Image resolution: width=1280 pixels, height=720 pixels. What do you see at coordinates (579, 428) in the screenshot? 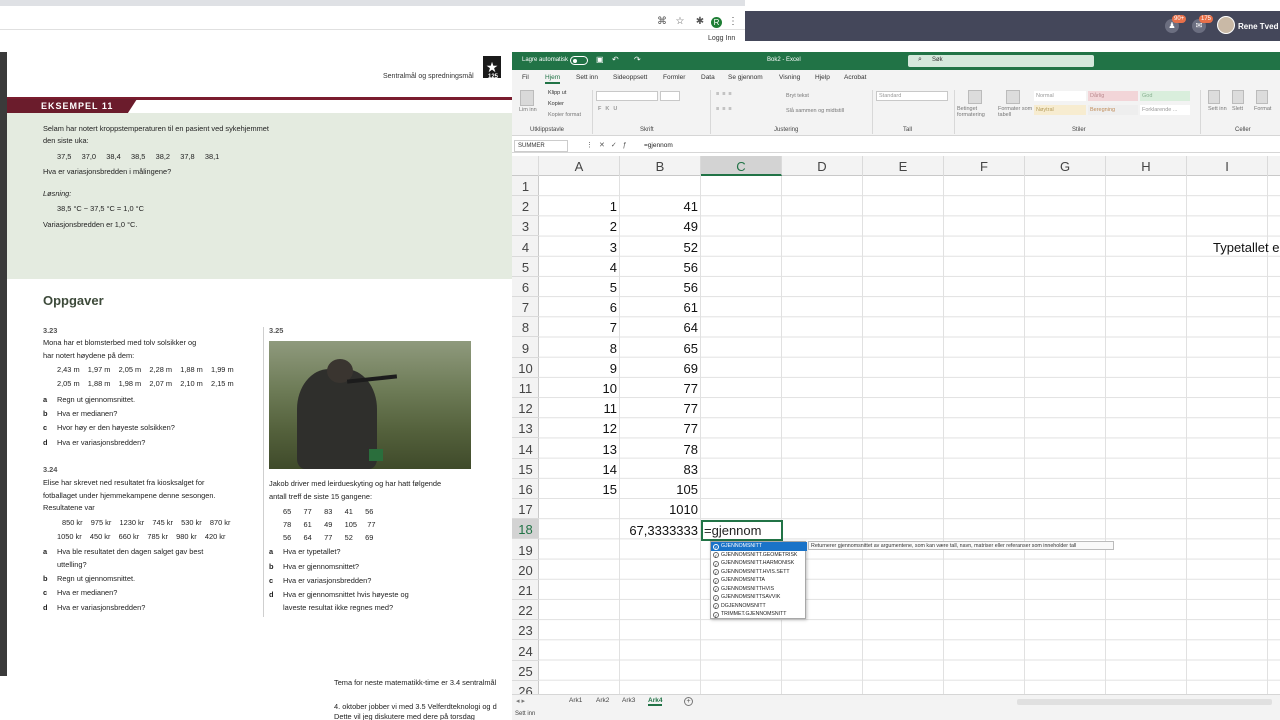
I see `cell-a13: 12` at bounding box center [579, 428].